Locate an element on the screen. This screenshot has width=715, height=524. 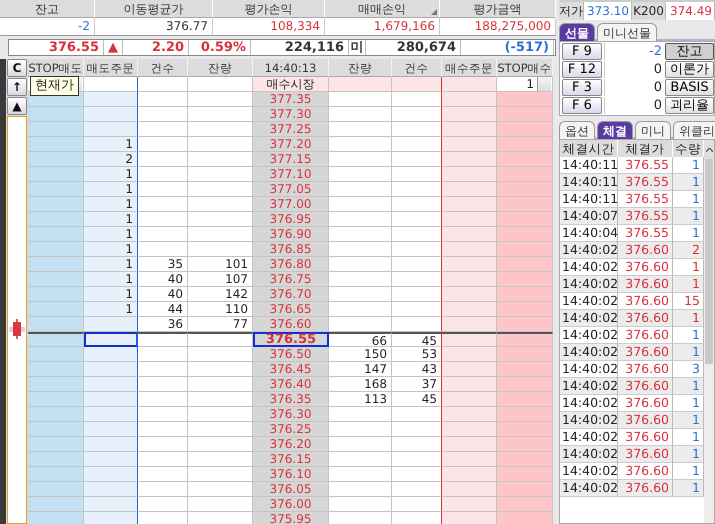
info-button: BASIS is located at coordinates (689, 87).